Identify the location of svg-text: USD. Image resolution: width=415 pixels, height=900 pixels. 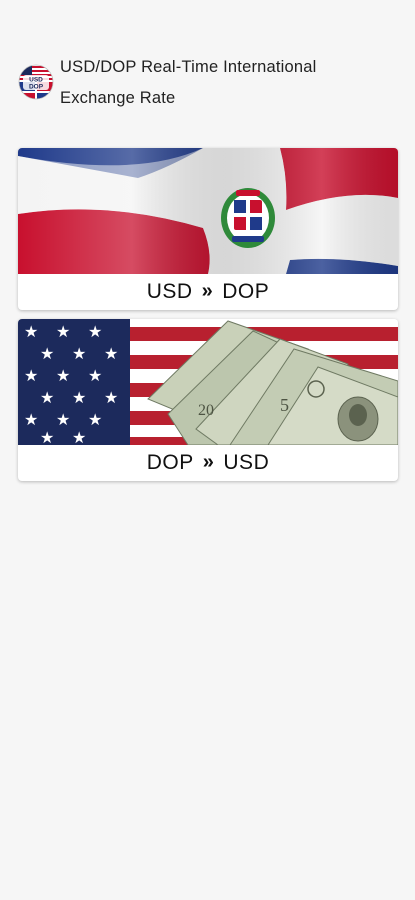
(36, 80).